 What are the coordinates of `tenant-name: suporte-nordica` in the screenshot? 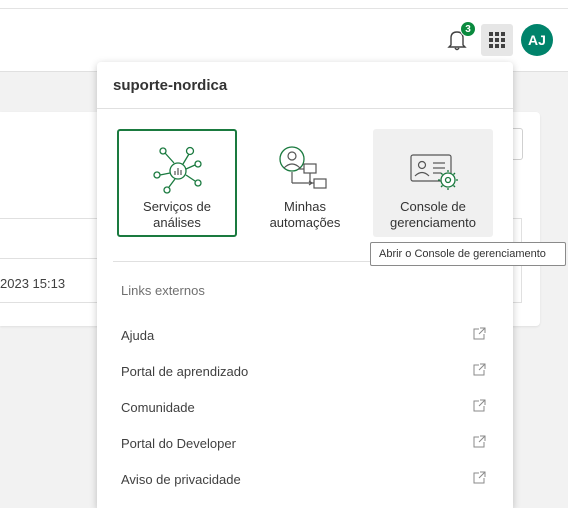 It's located at (170, 85).